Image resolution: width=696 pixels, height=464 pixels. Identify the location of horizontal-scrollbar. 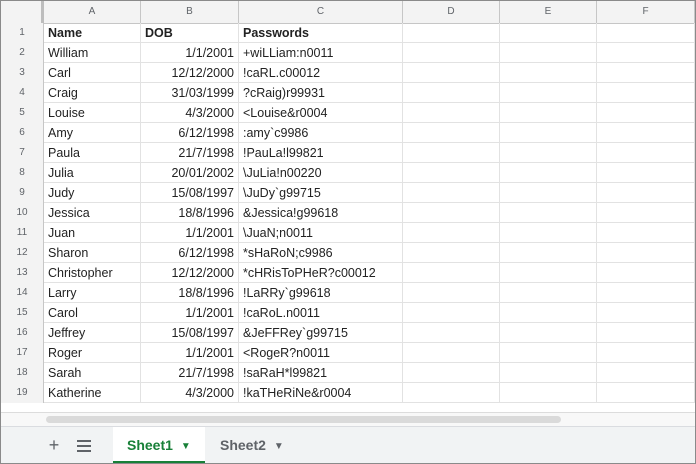
(348, 419).